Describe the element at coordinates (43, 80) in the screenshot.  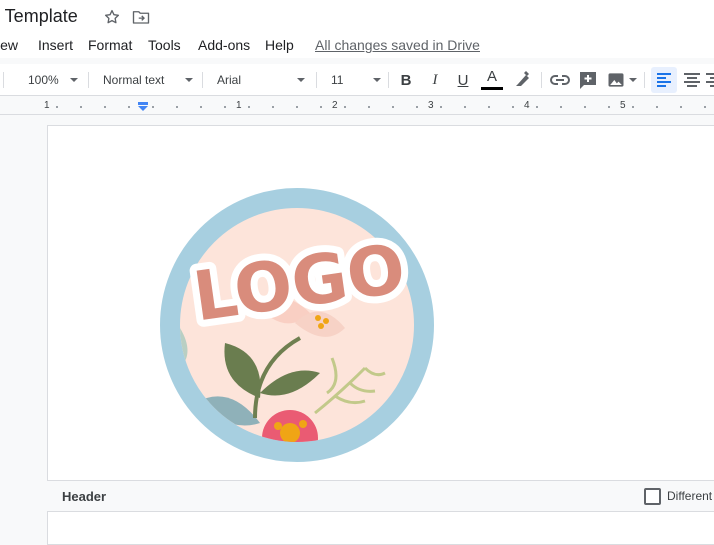
I see `zoom-value: 100%` at that location.